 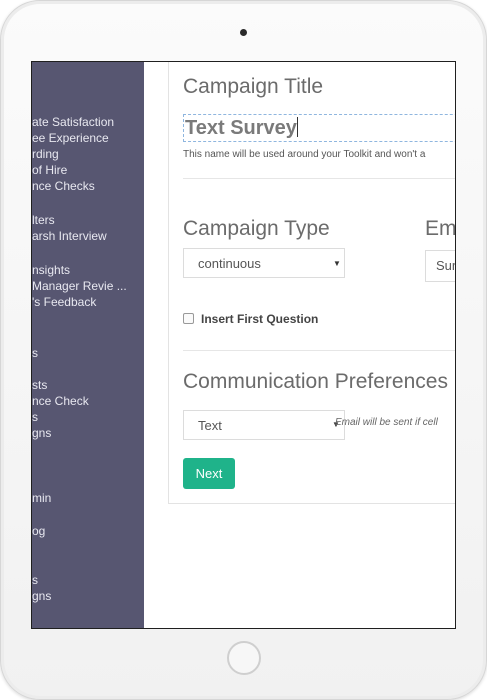 What do you see at coordinates (253, 86) in the screenshot?
I see `campaign-title-heading: Campaign Title` at bounding box center [253, 86].